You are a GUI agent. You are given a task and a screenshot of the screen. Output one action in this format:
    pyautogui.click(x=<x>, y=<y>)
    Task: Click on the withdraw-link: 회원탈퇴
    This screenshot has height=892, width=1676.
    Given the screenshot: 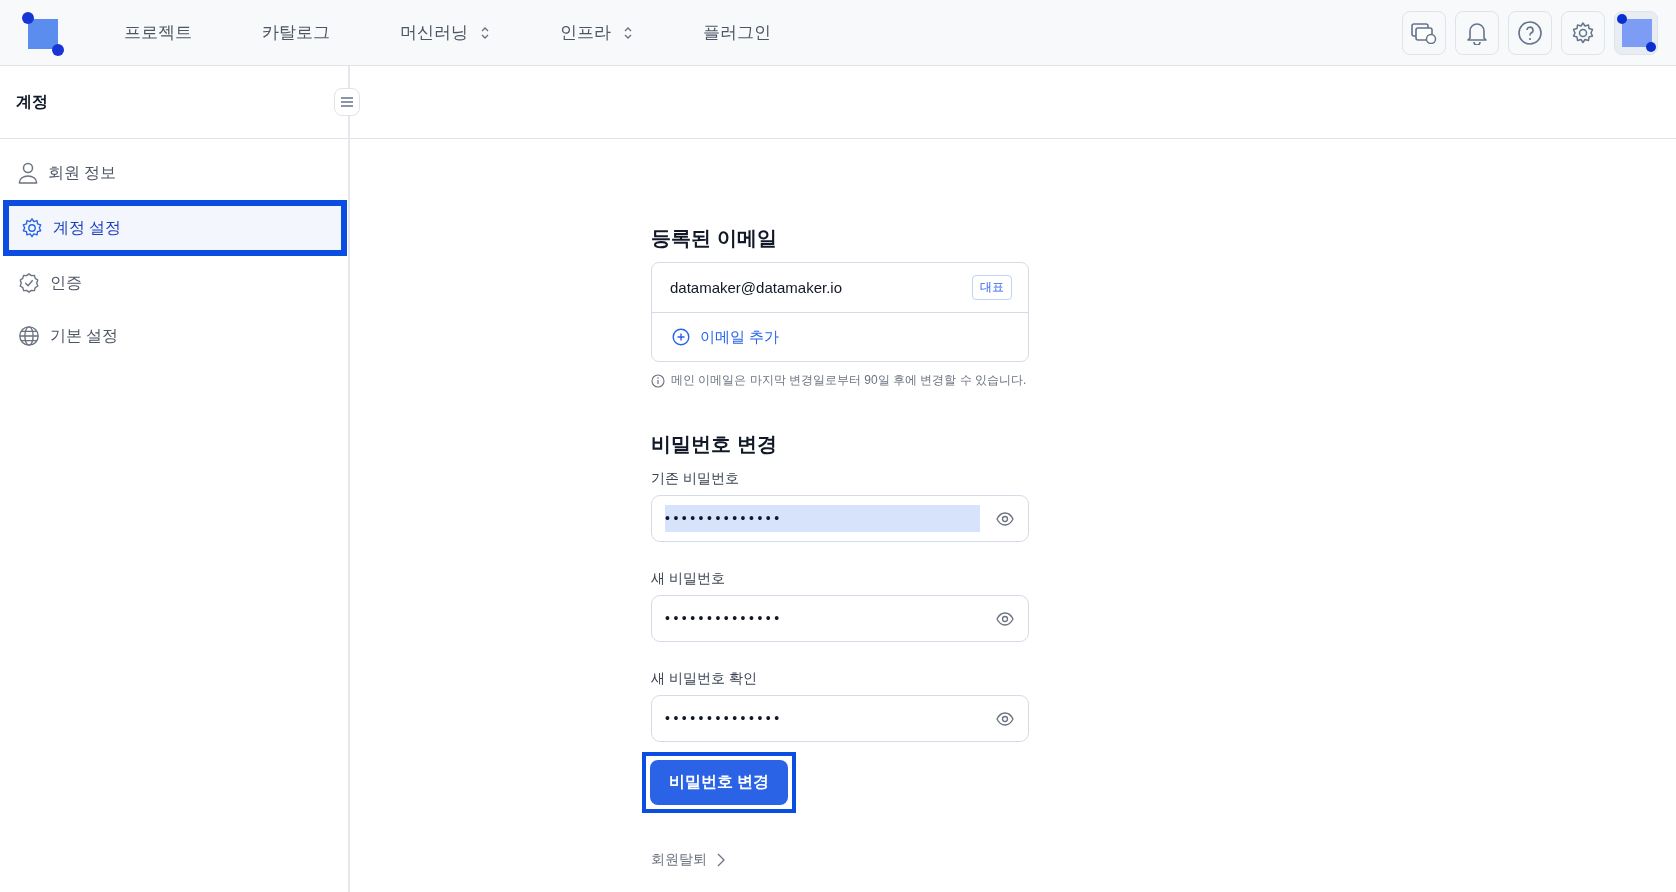 What is the action you would take?
    pyautogui.click(x=688, y=860)
    